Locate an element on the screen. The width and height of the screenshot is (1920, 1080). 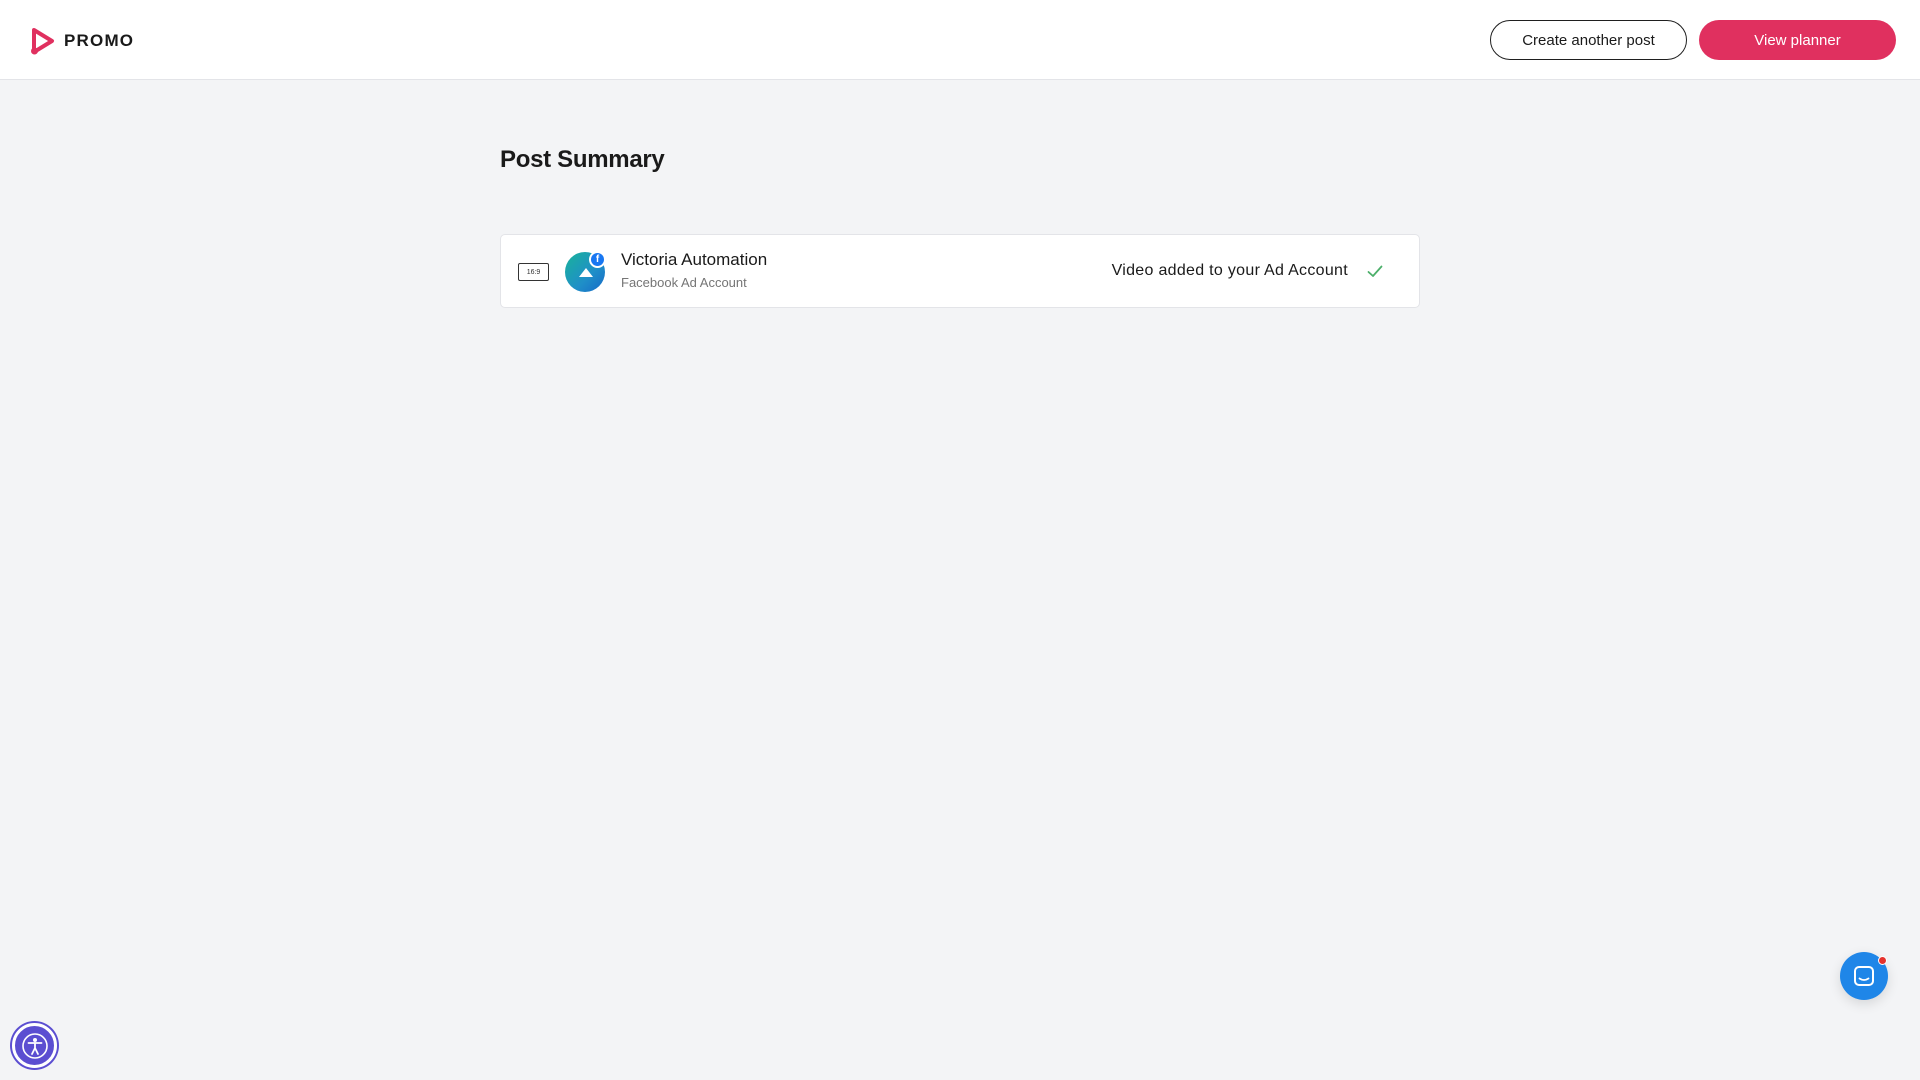
check-icon is located at coordinates (1375, 271).